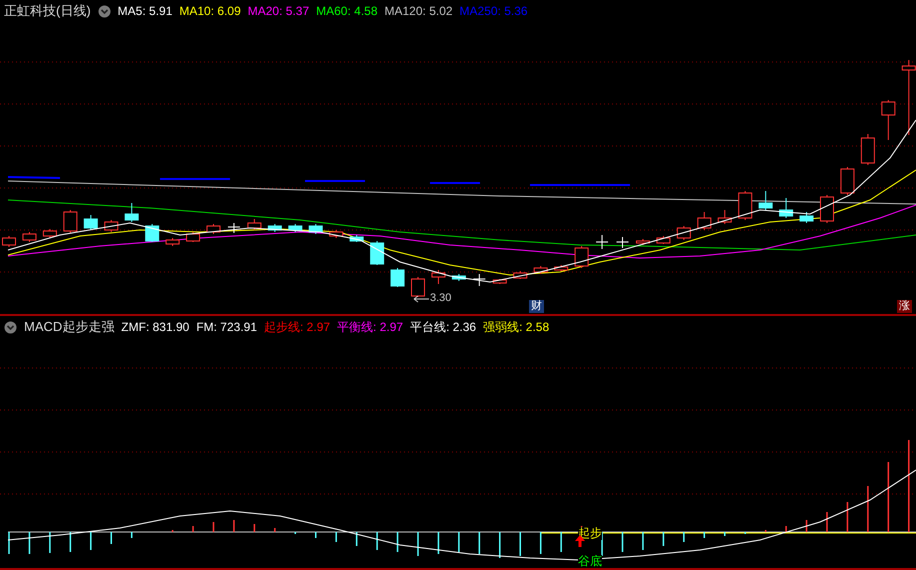 The image size is (916, 570). Describe the element at coordinates (69, 327) in the screenshot. I see `indicator-title: MACD起步走强` at that location.